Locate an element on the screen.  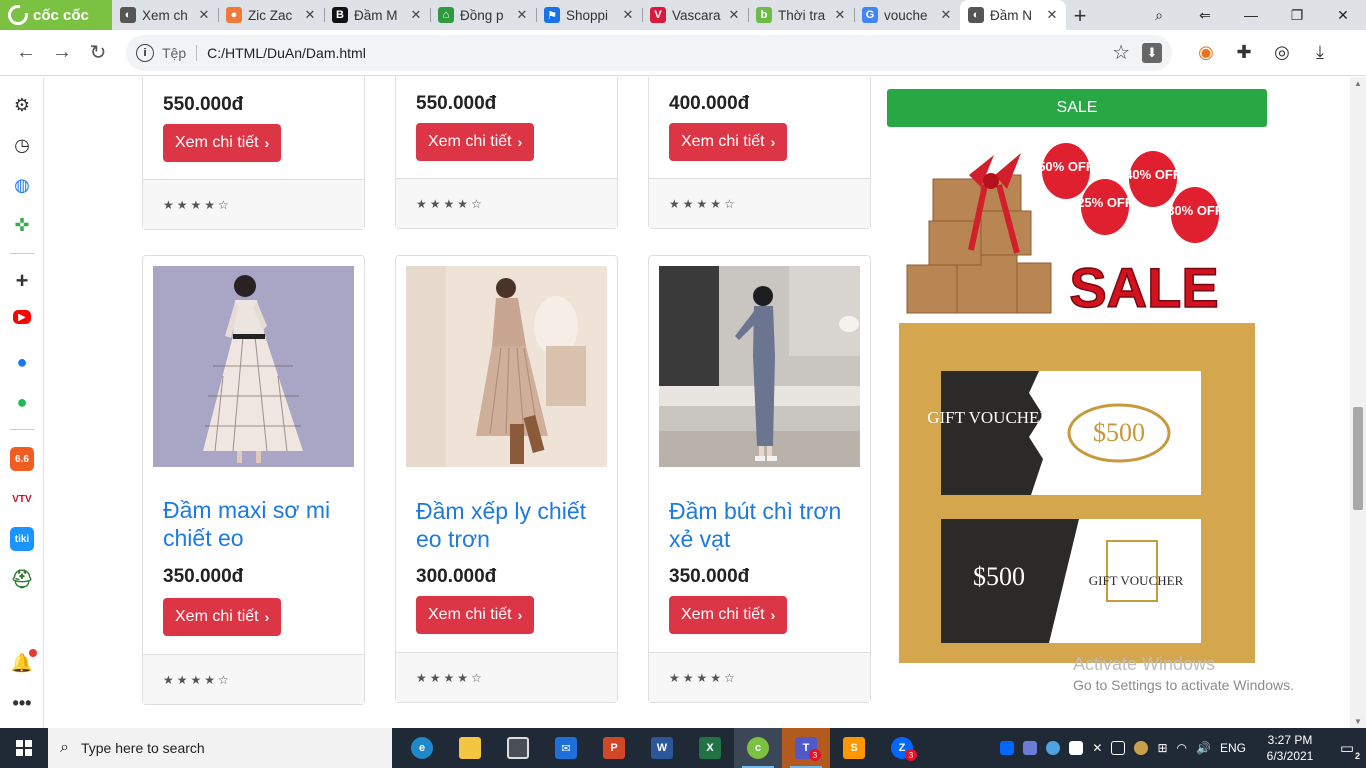
history-icon: ◷ is located at coordinates (22, 145).